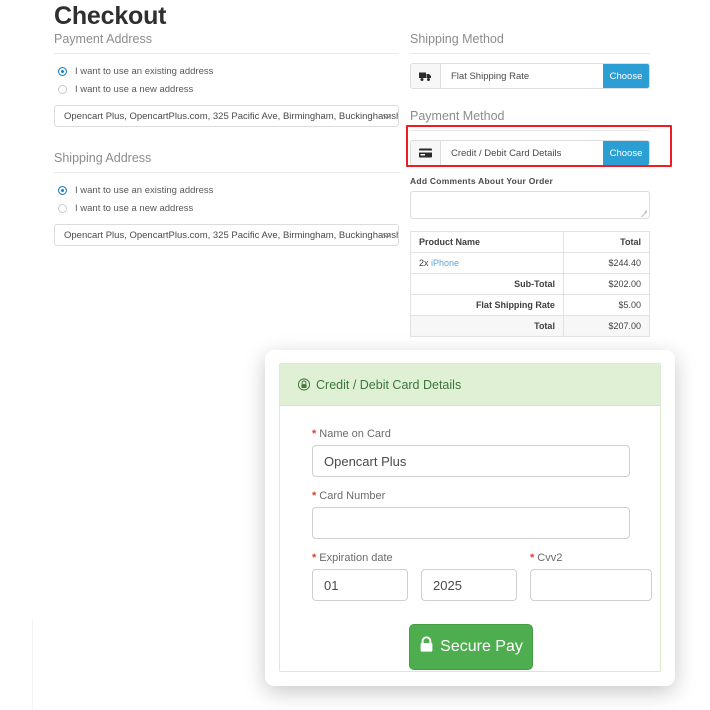 The image size is (710, 710). I want to click on payment-address-new-label: I want to use a new address, so click(134, 89).